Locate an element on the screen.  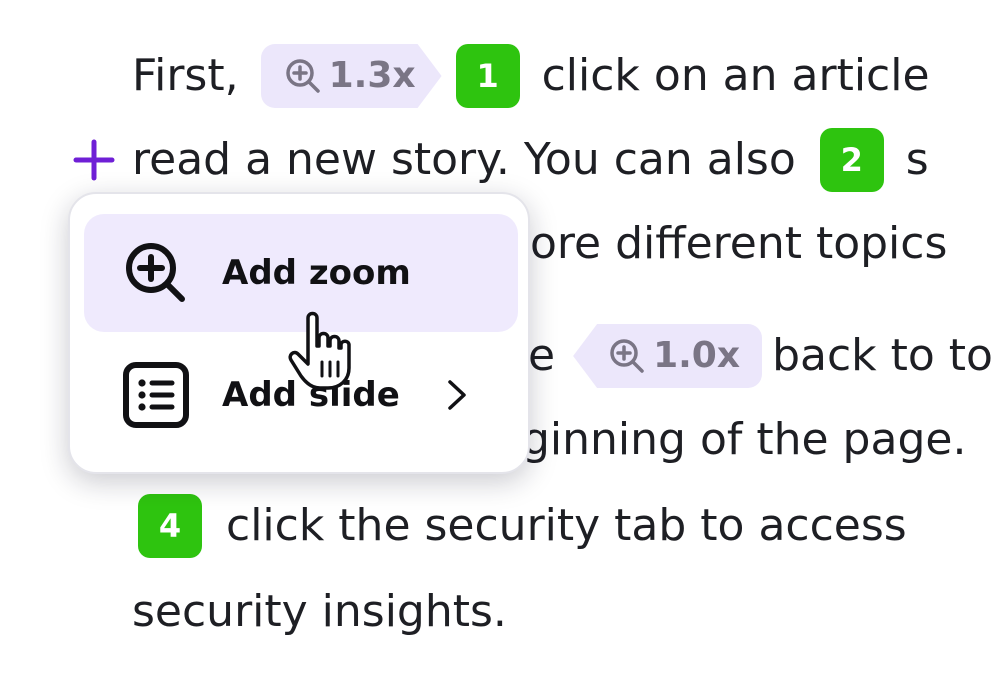
line-text: s is located at coordinates (917, 159).